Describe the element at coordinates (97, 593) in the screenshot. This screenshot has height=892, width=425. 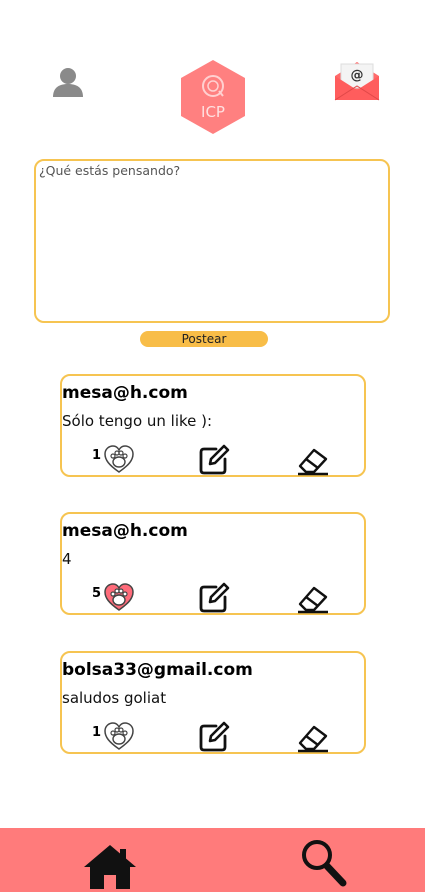
I see `like-count: 5` at that location.